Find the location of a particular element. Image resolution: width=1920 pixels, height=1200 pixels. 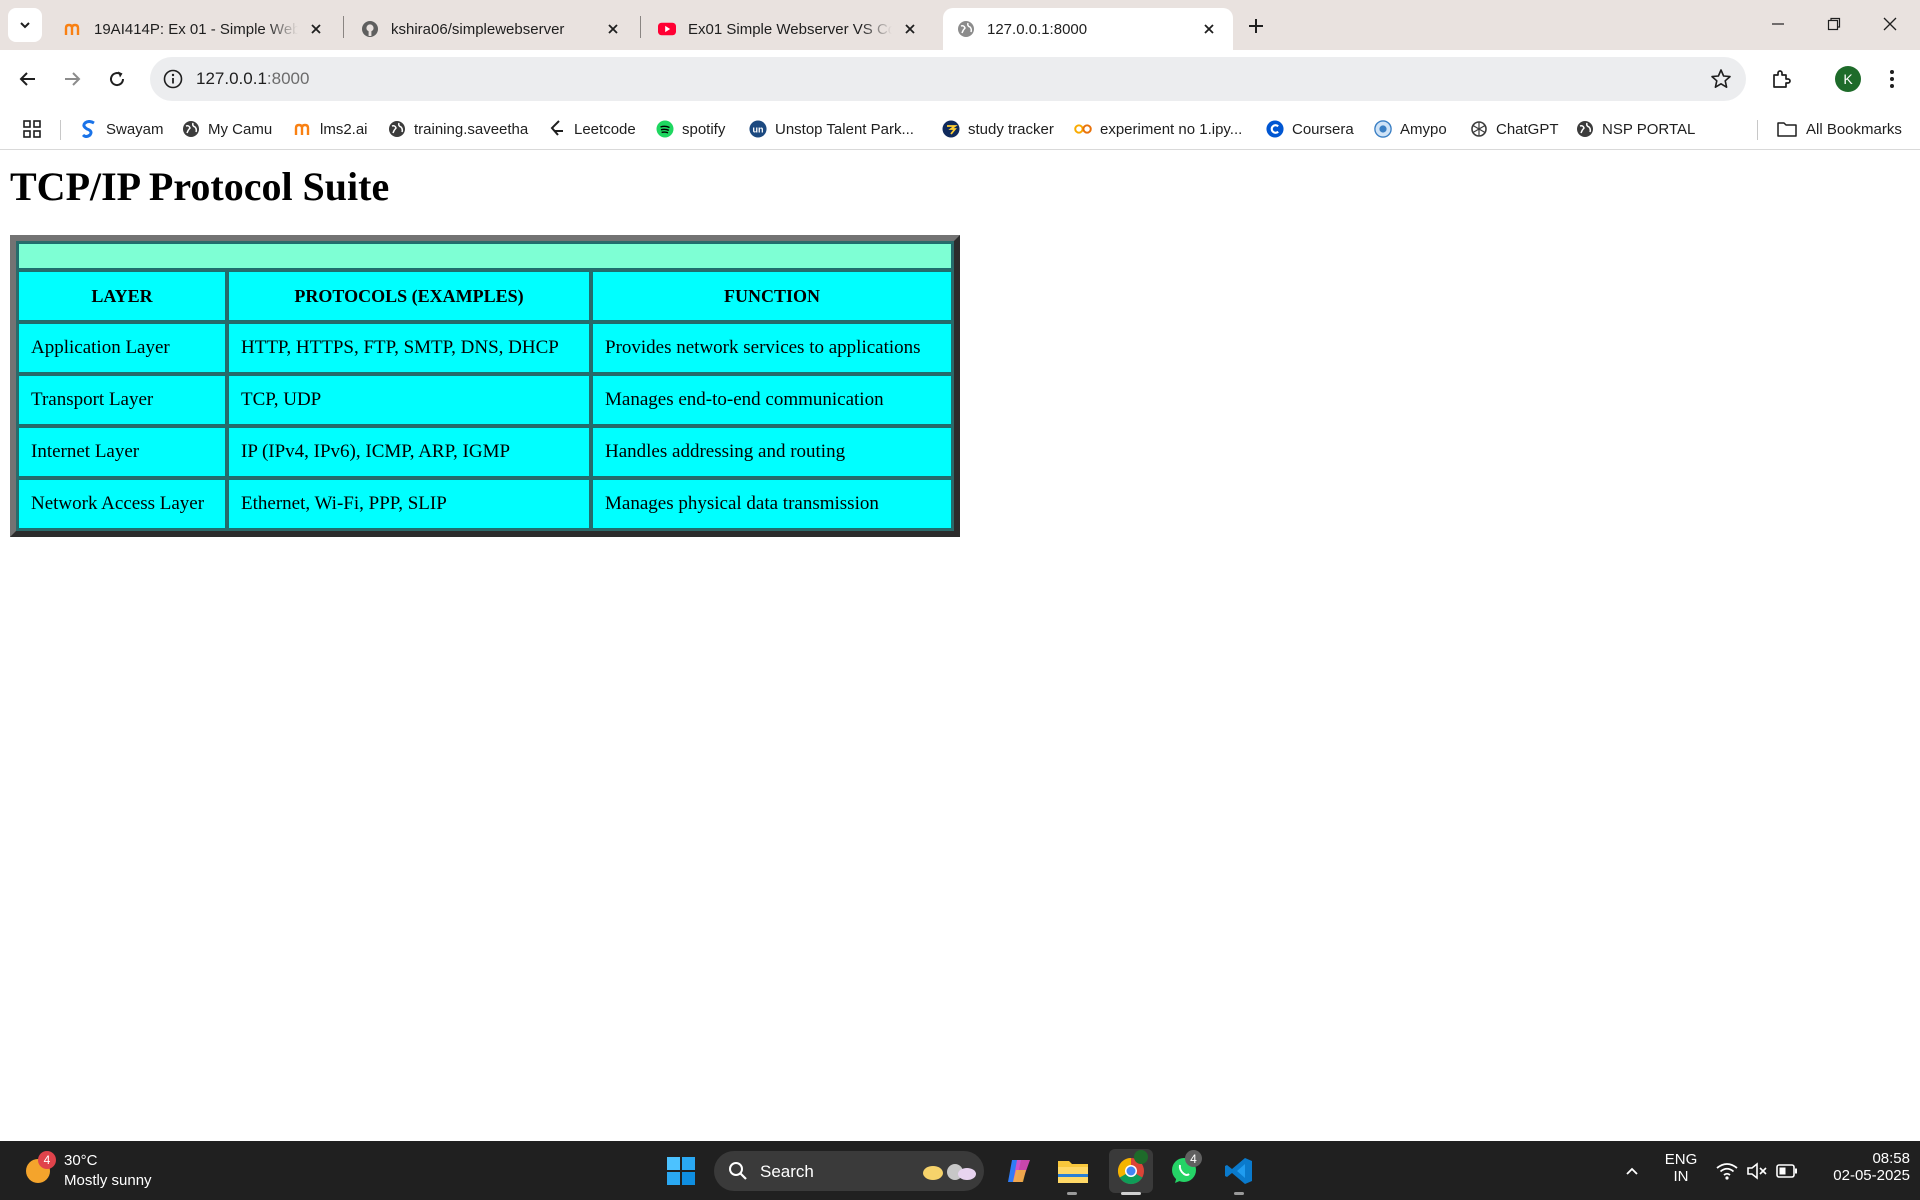

column-header-protocols: PROTOCOLS (EXAMPLES) is located at coordinates (409, 296).